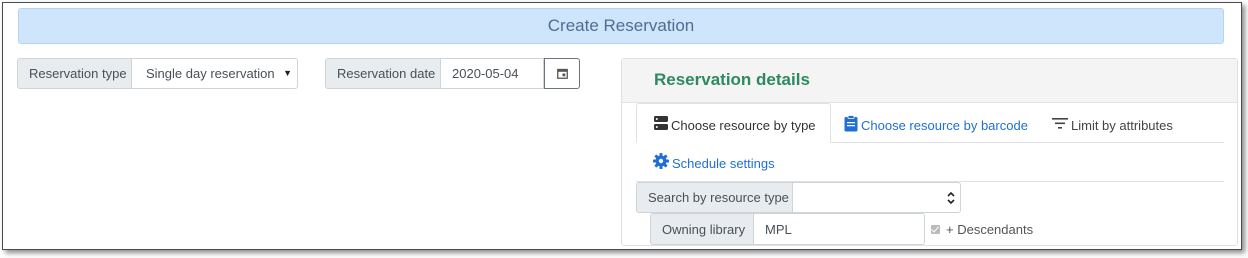 The image size is (1248, 258). I want to click on search-resource-type-label: Search by resource type, so click(714, 197).